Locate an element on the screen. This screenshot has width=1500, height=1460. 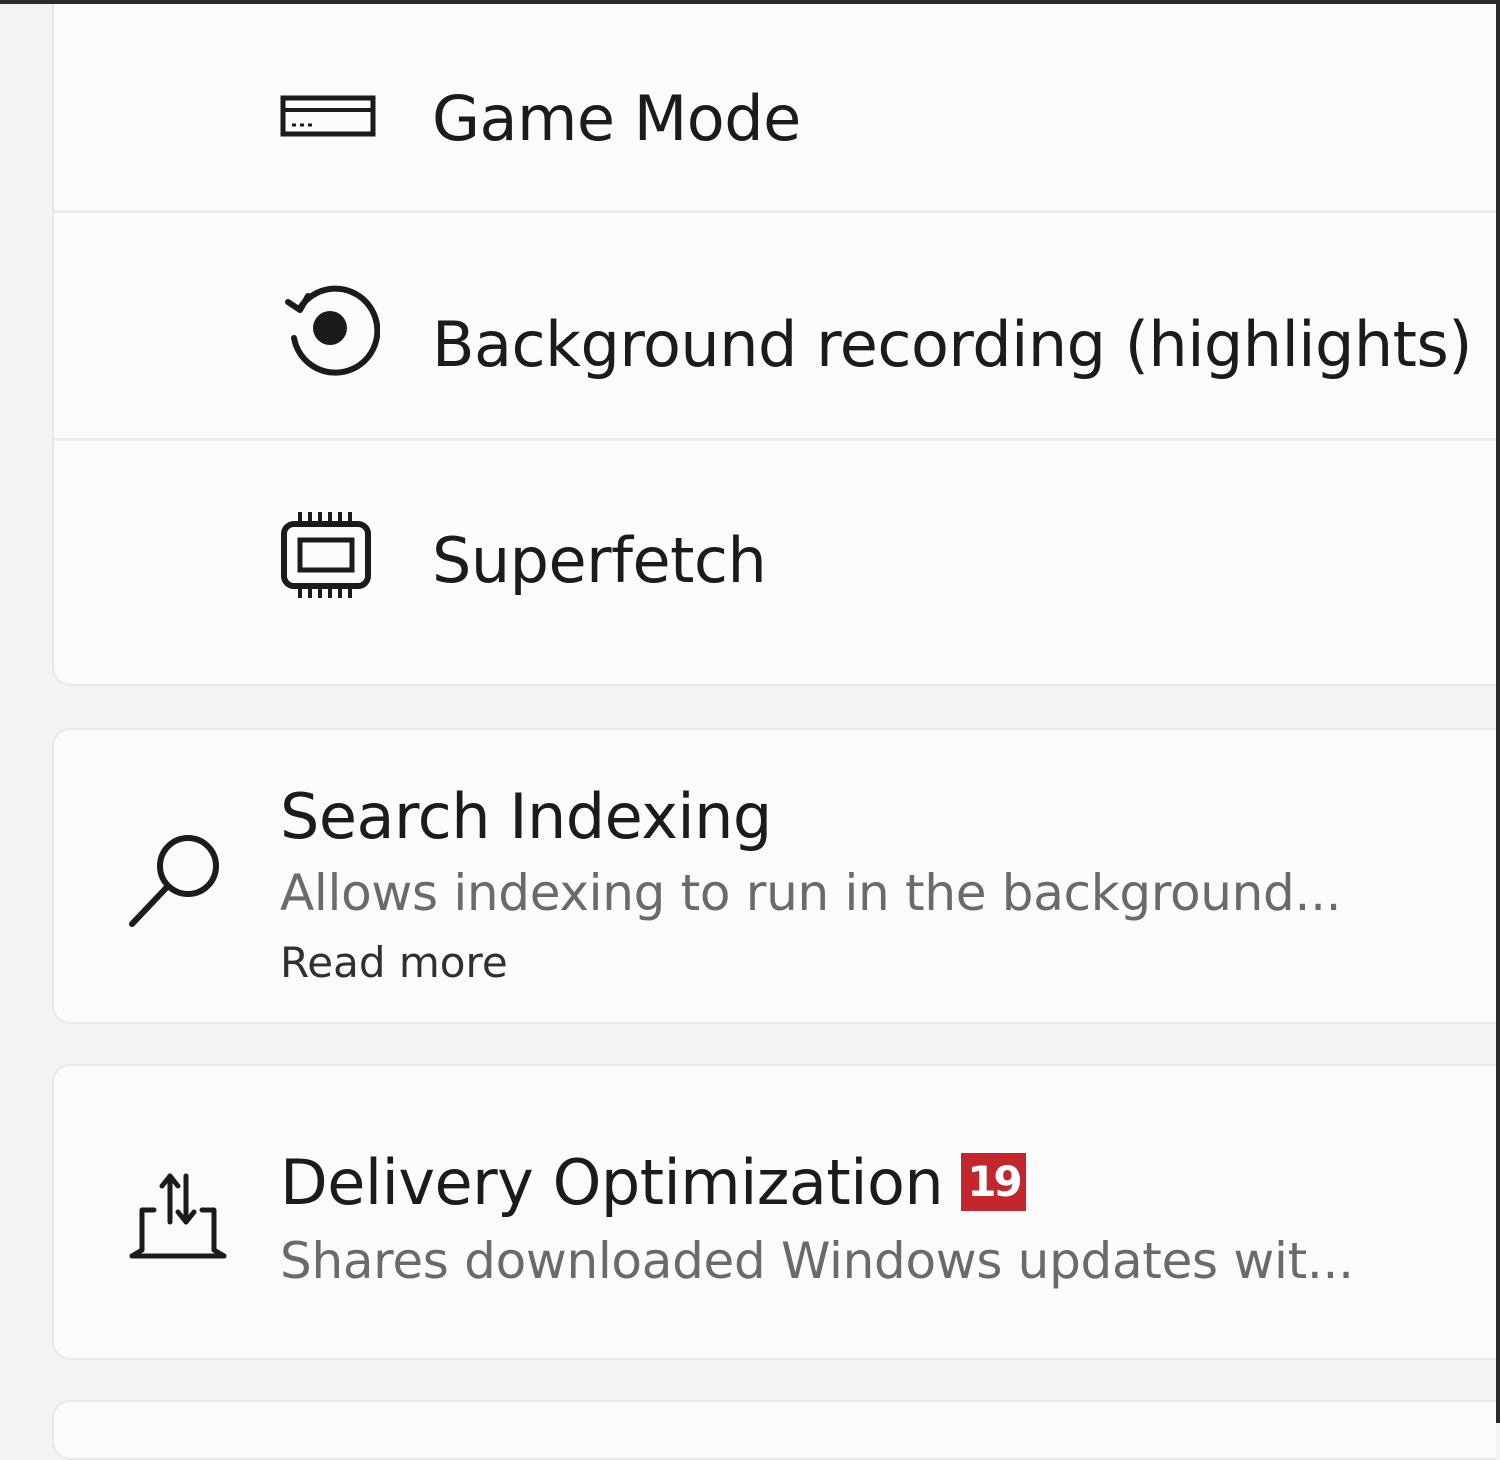
delivery-optimization-label: Delivery Optimization is located at coordinates (612, 1182).